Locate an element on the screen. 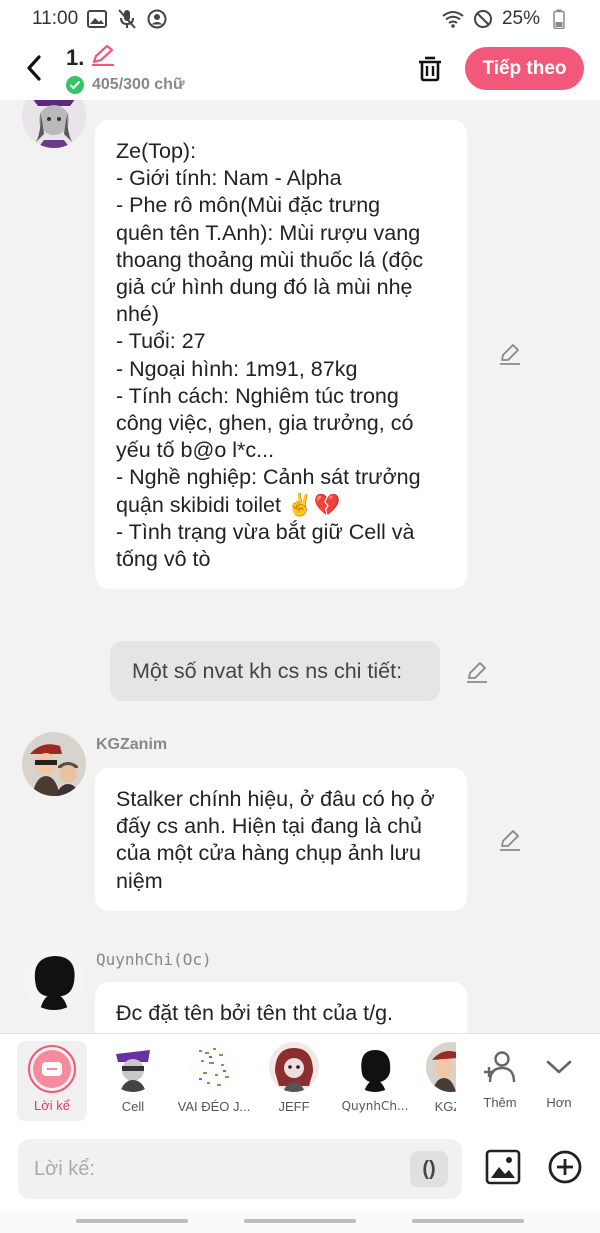 This screenshot has width=600, height=1233. composer-bar: () is located at coordinates (300, 1169).